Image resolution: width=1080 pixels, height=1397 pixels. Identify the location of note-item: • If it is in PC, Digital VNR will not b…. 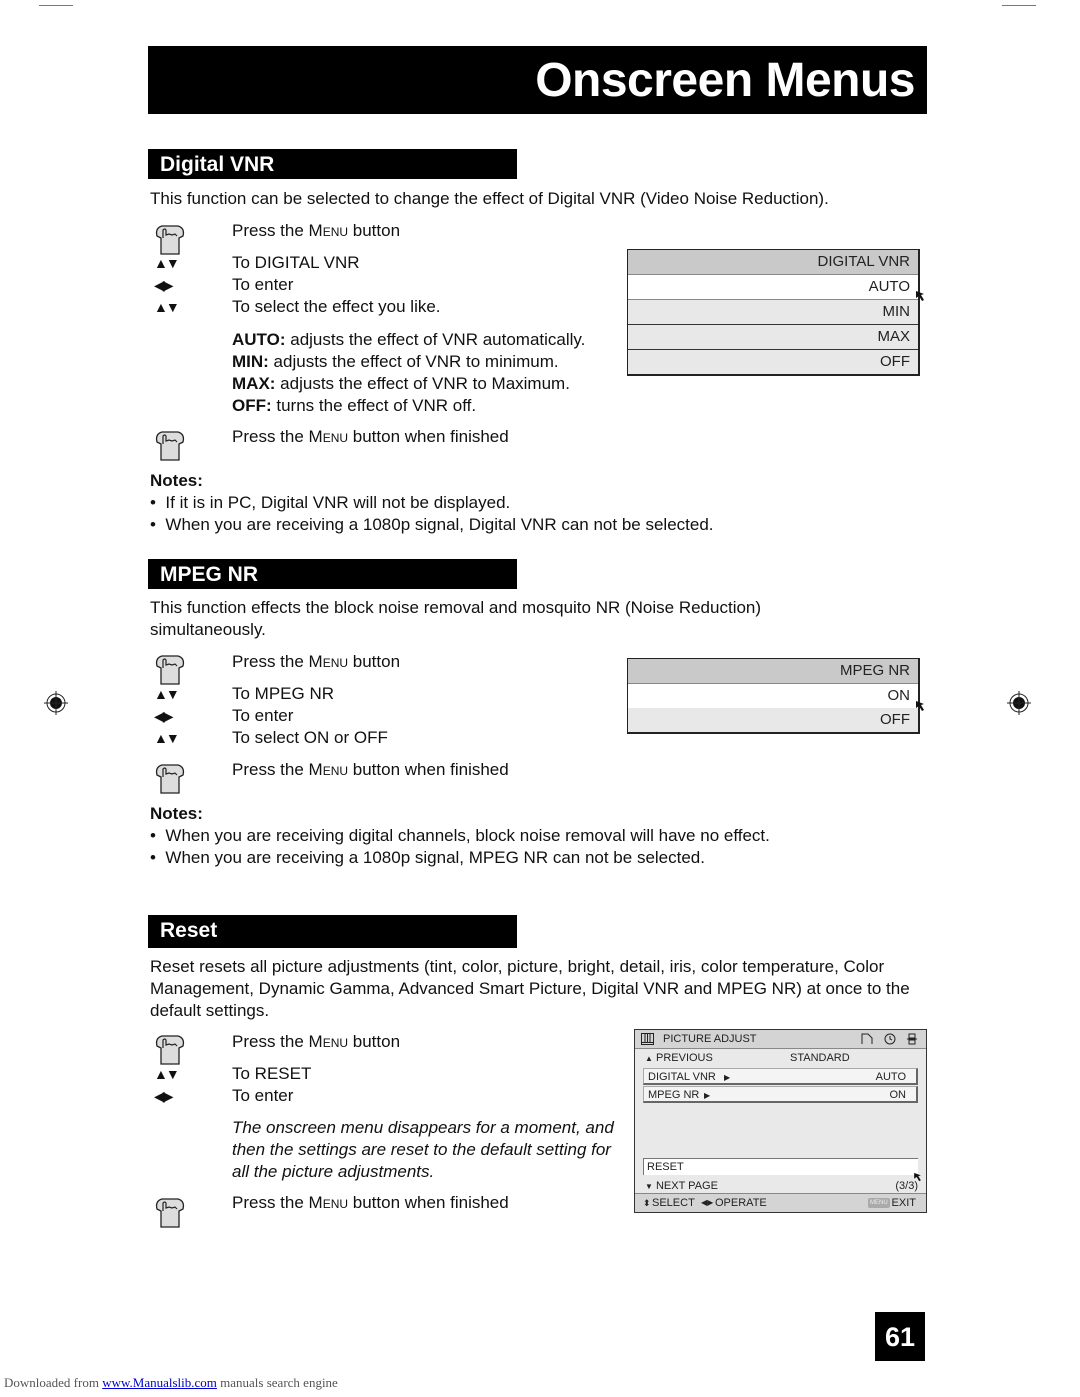
(330, 502).